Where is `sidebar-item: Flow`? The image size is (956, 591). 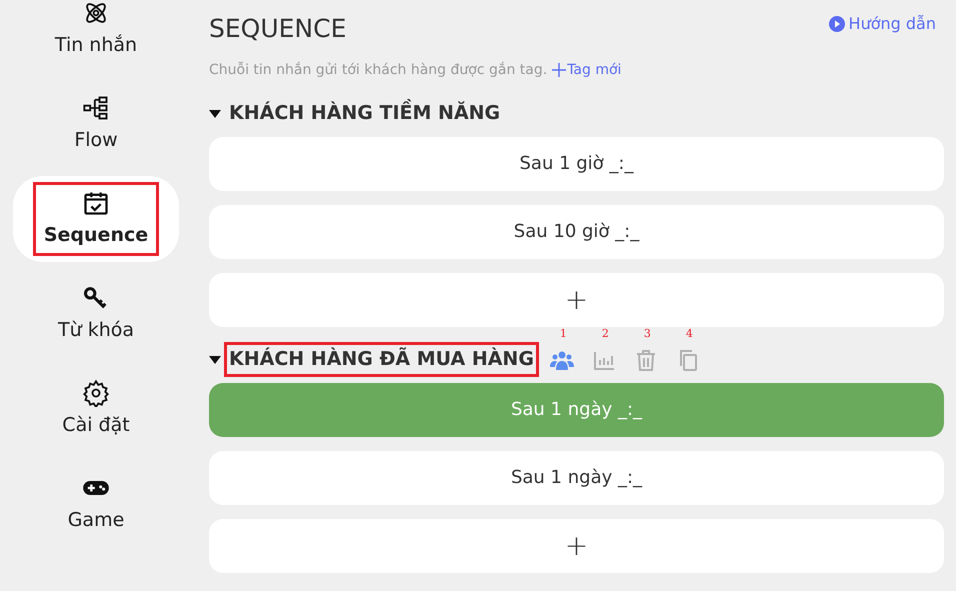 sidebar-item: Flow is located at coordinates (96, 124).